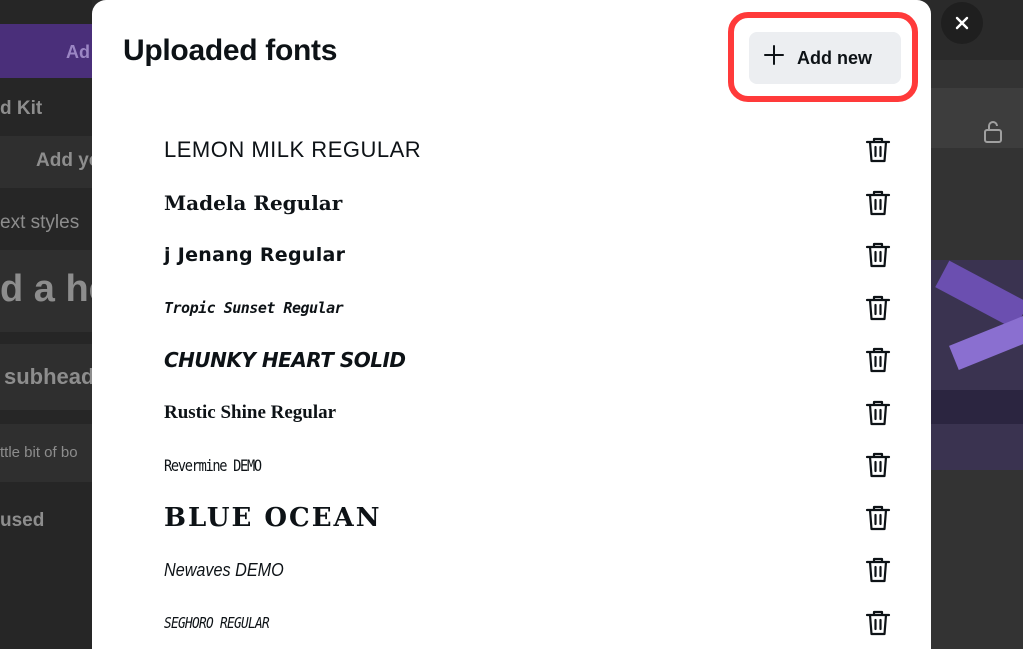  Describe the element at coordinates (993, 135) in the screenshot. I see `lock-icon` at that location.